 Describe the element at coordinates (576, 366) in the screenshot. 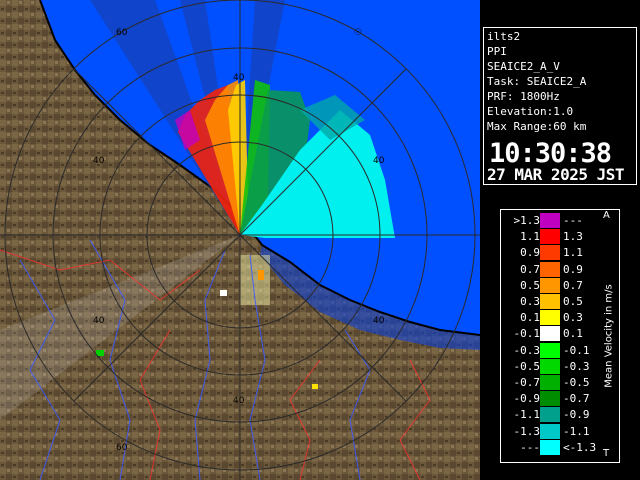

I see `legend-high-value: -0.3` at that location.